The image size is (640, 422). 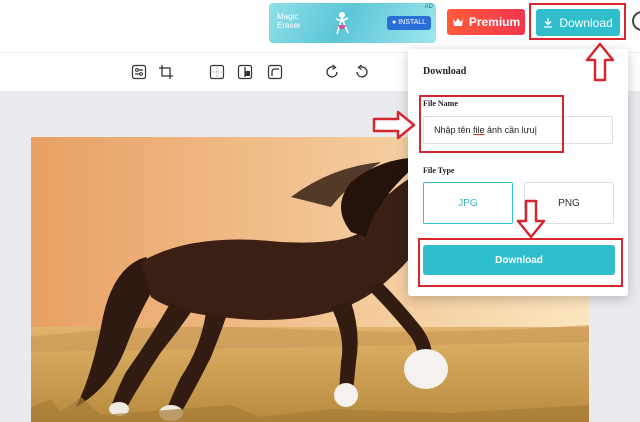 I want to click on download-button: Download, so click(x=578, y=22).